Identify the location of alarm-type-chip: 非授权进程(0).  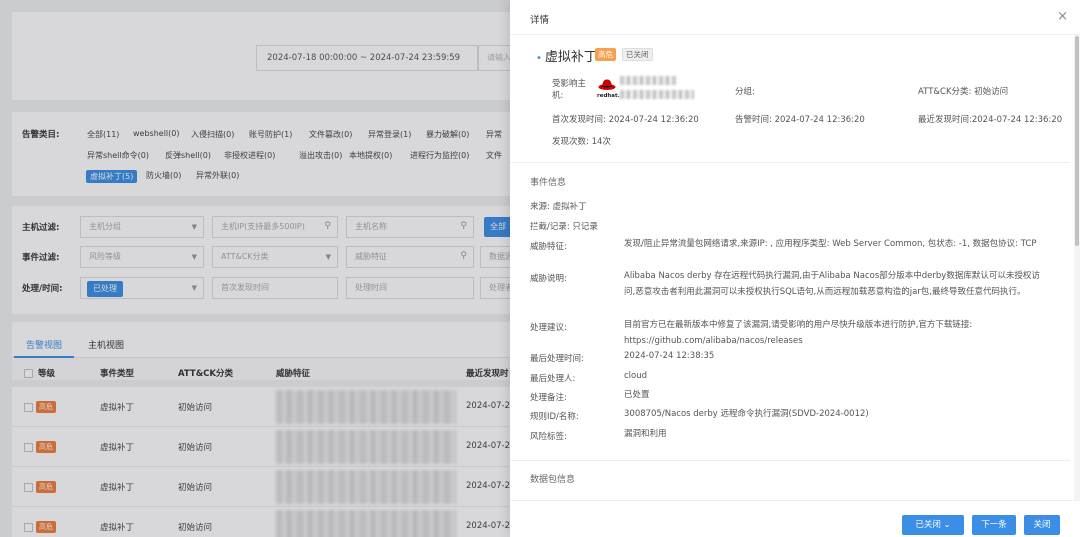
(249, 155).